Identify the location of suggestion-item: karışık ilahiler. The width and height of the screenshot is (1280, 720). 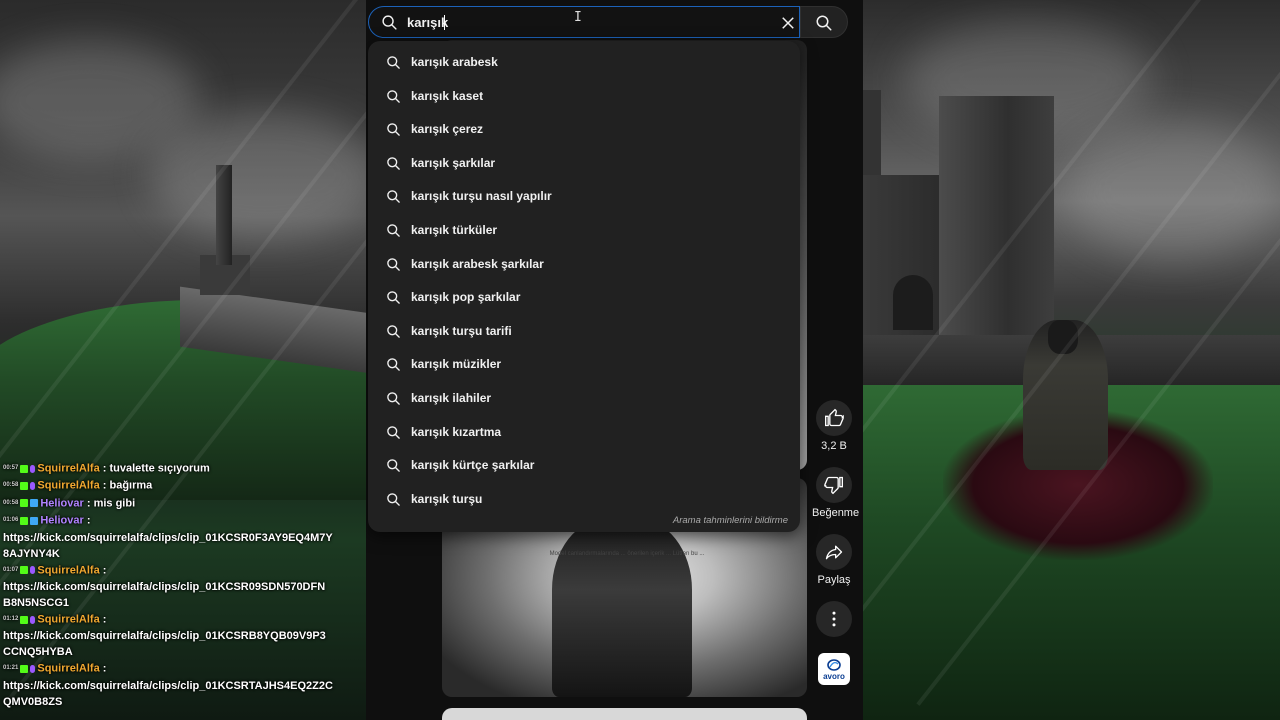
(584, 399).